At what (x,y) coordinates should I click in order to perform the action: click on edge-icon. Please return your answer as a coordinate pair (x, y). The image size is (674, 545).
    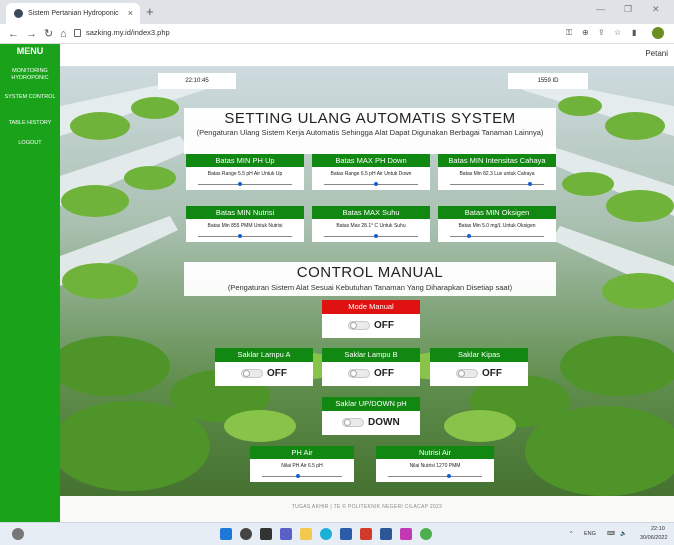
    Looking at the image, I should click on (326, 534).